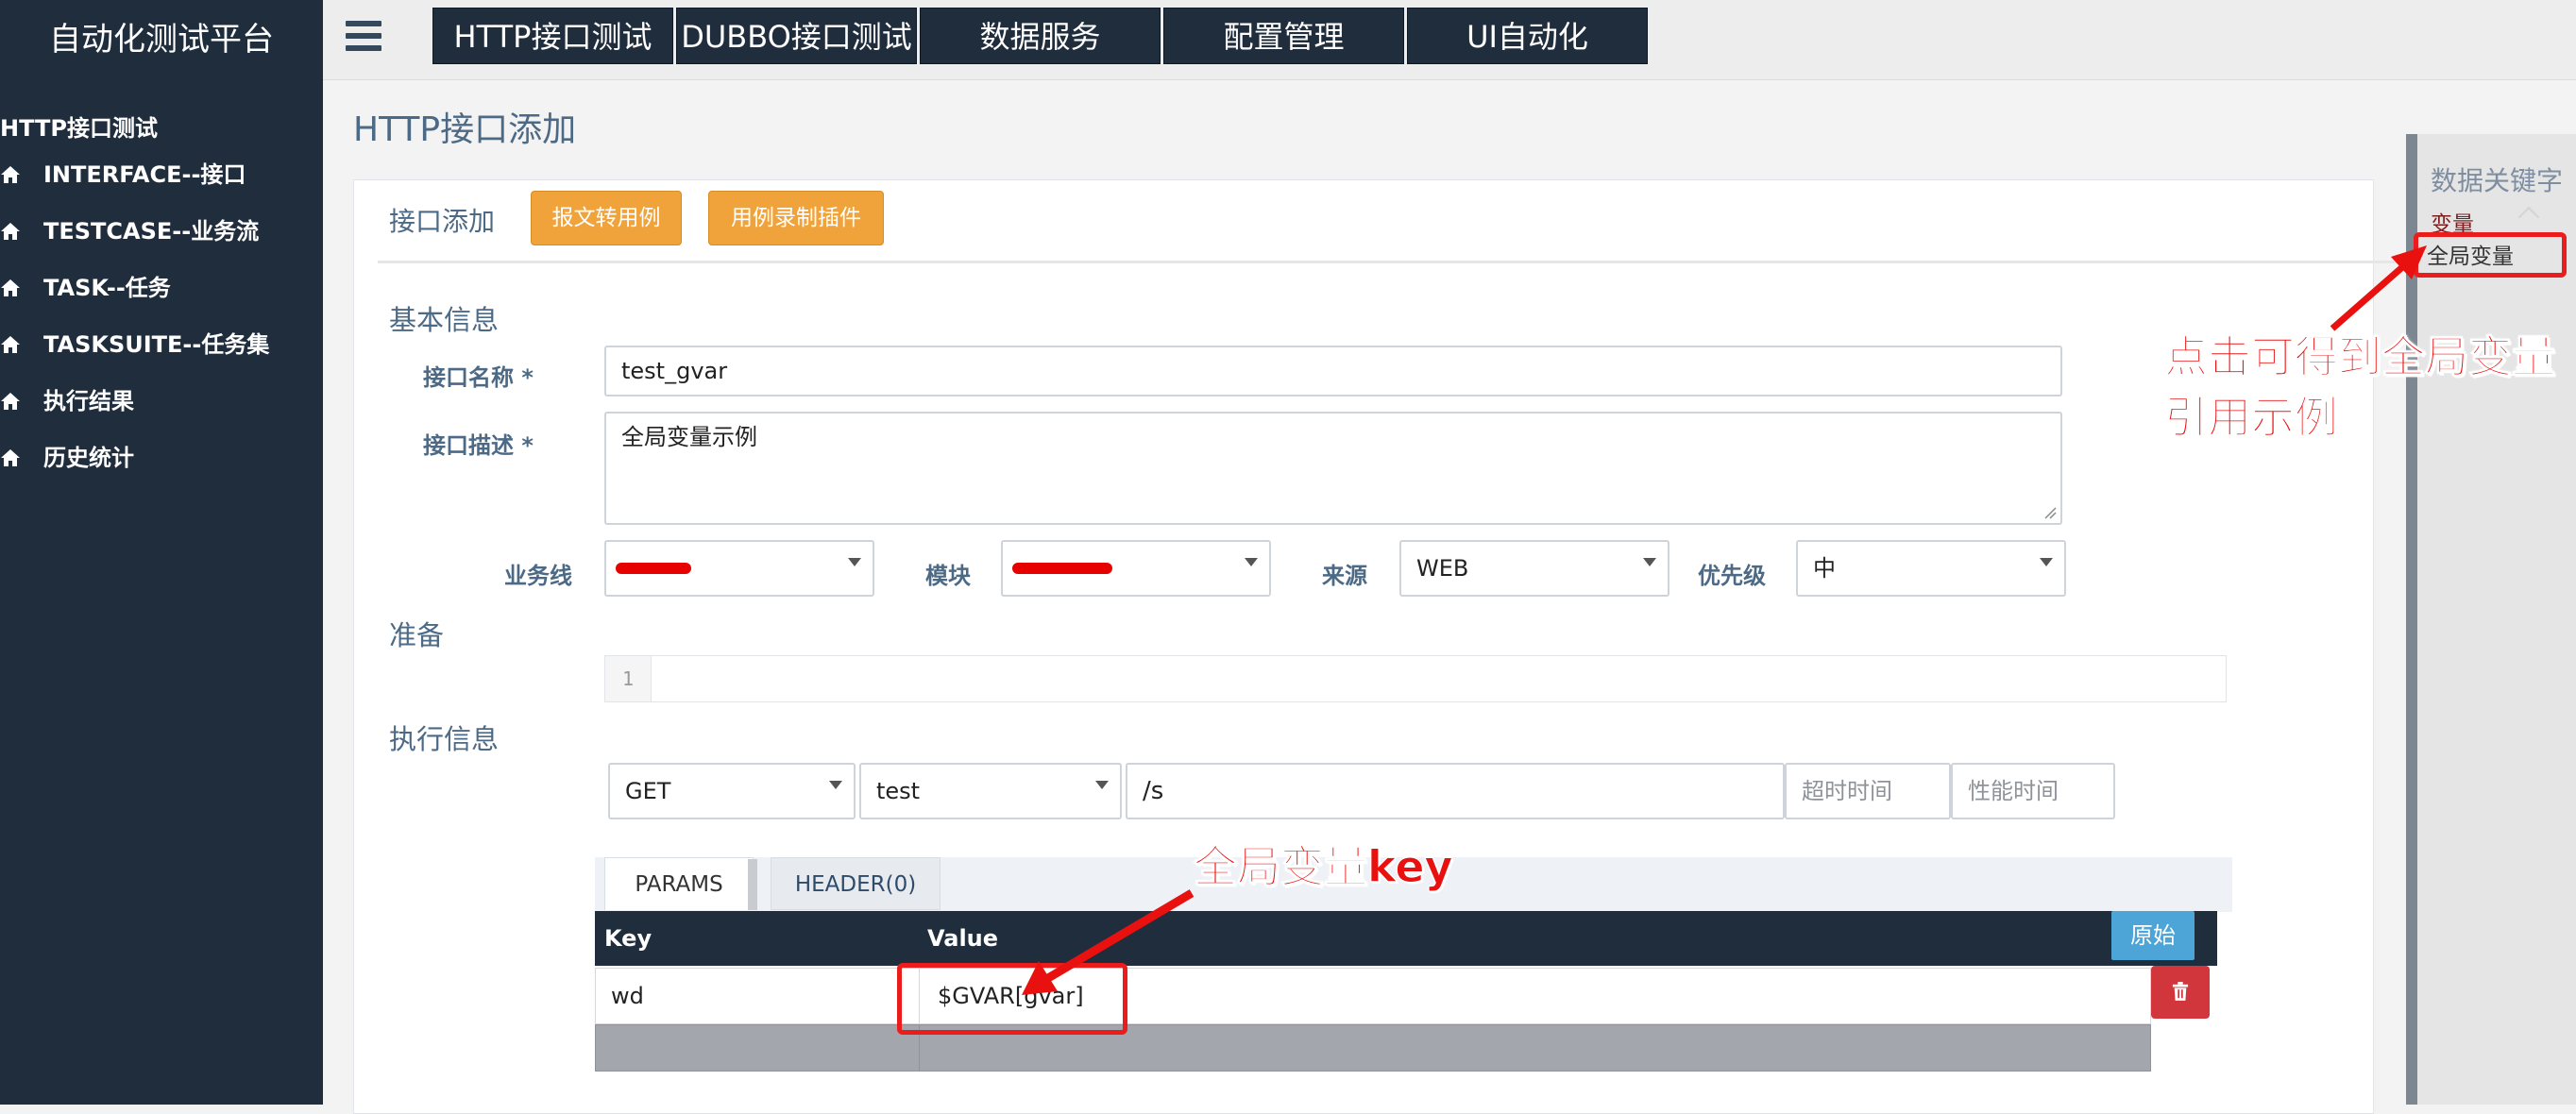 The height and width of the screenshot is (1114, 2576). What do you see at coordinates (552, 36) in the screenshot?
I see `topnav-http: HTTP接口测试` at bounding box center [552, 36].